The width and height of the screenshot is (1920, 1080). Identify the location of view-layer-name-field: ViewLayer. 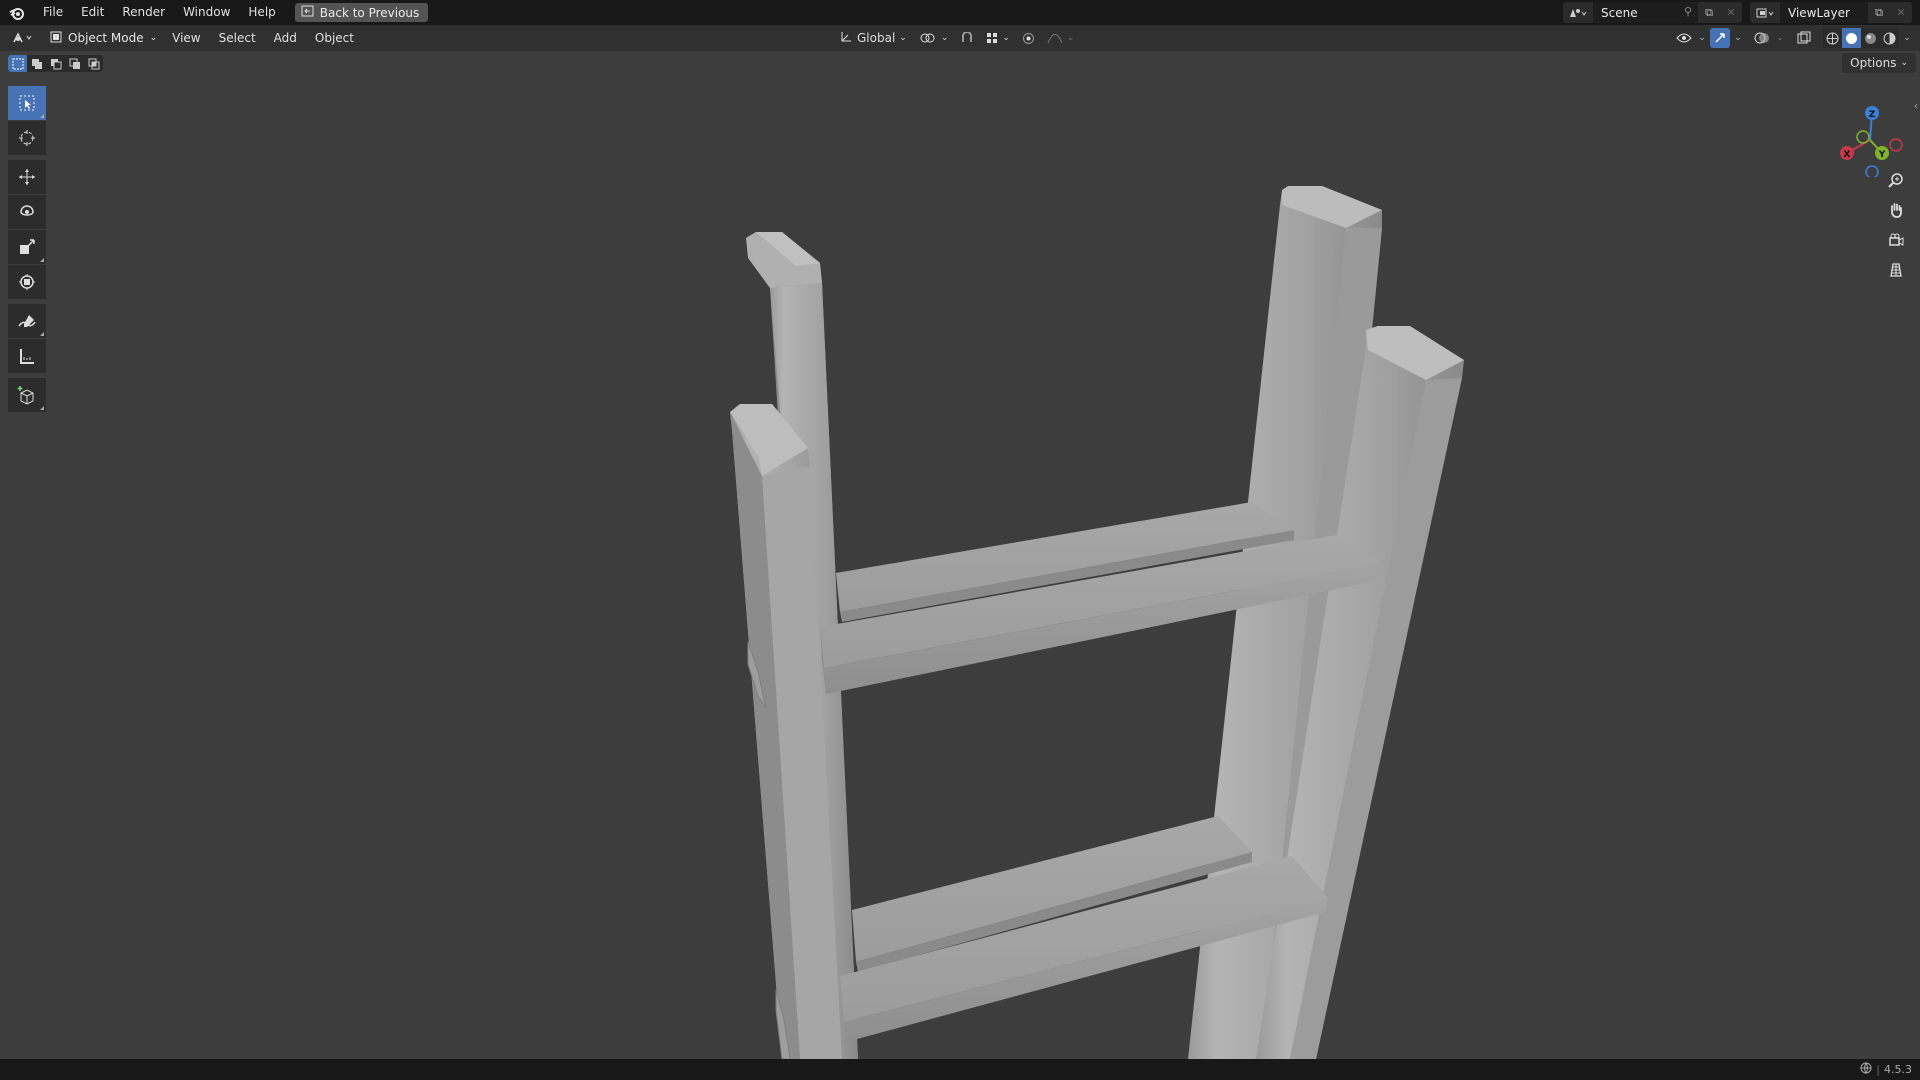
(1824, 12).